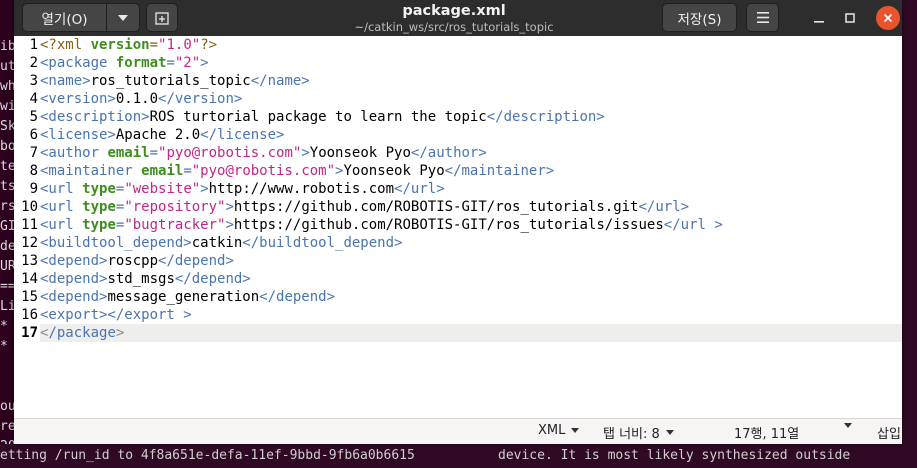 The width and height of the screenshot is (917, 468). What do you see at coordinates (33, 117) in the screenshot?
I see `line-number: 5` at bounding box center [33, 117].